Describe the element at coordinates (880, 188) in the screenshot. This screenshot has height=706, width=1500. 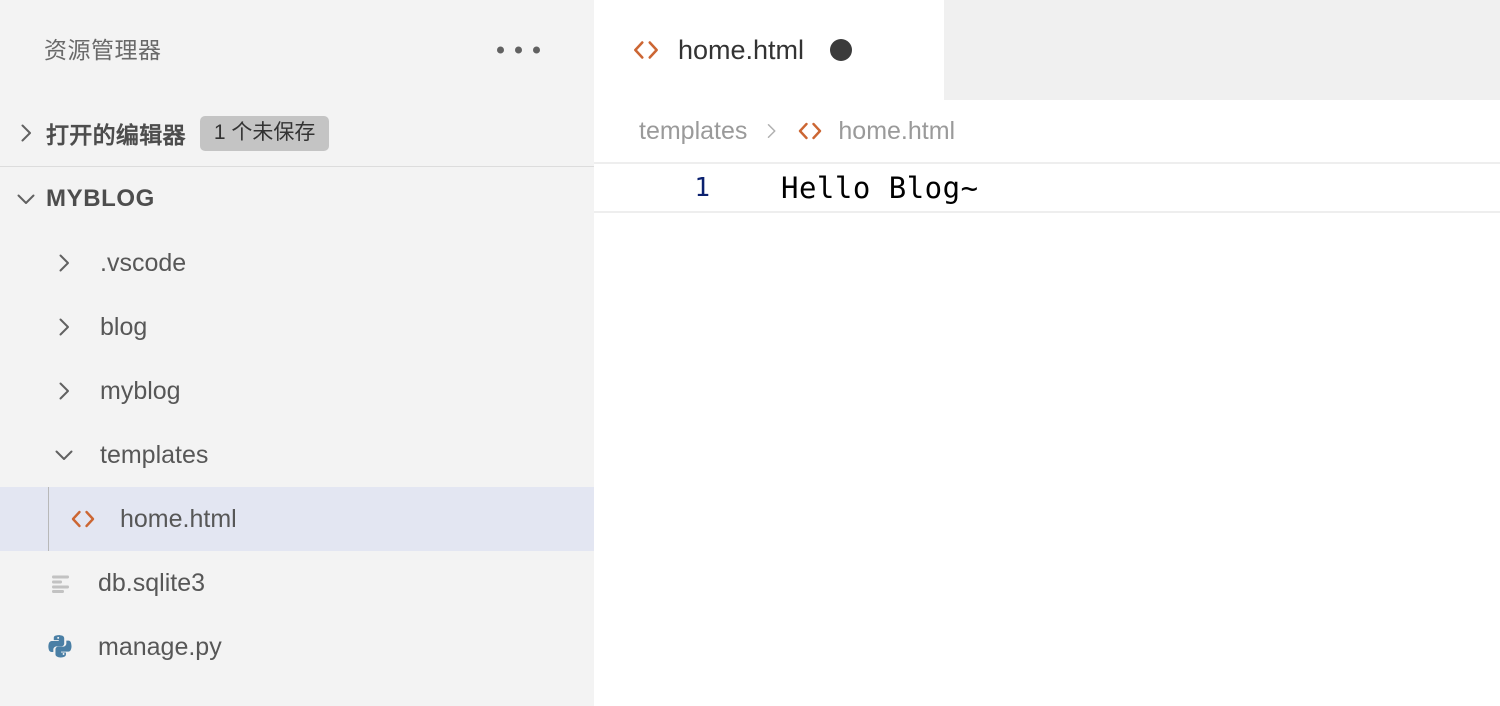
I see `code-line-text: Hello Blog~` at that location.